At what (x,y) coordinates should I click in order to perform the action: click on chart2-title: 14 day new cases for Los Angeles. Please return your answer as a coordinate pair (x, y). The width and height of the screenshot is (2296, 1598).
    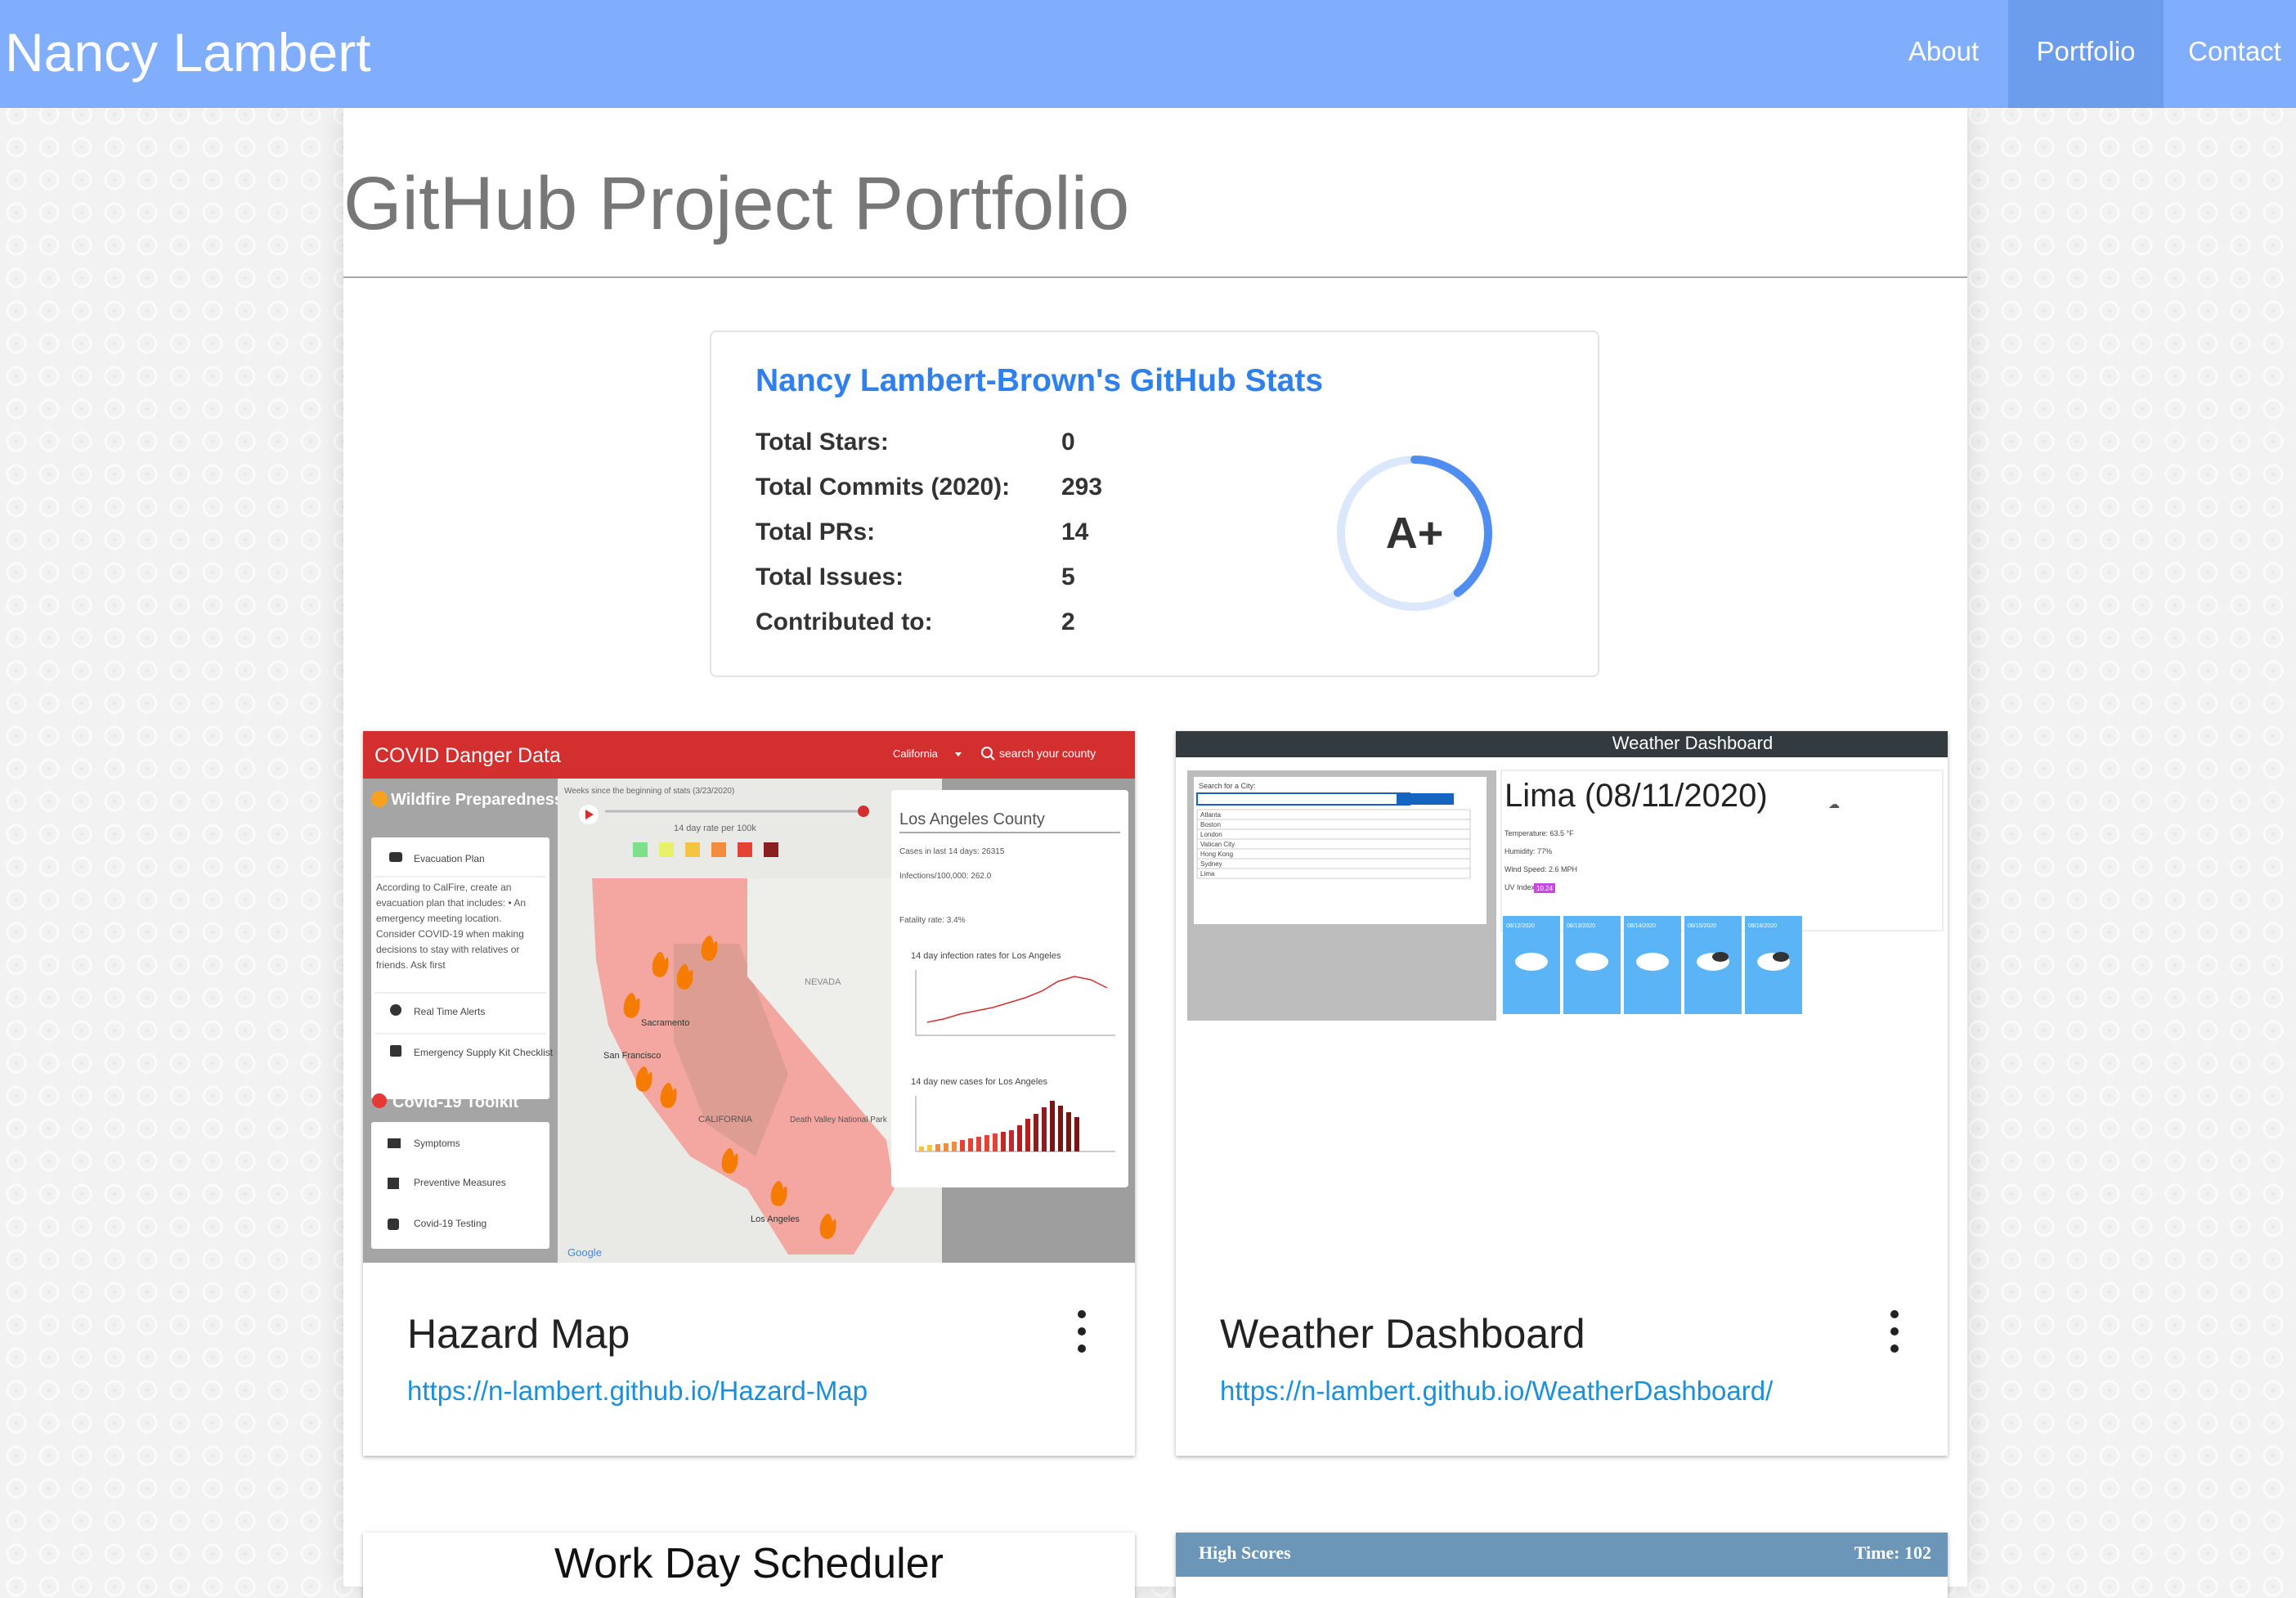
    Looking at the image, I should click on (979, 1082).